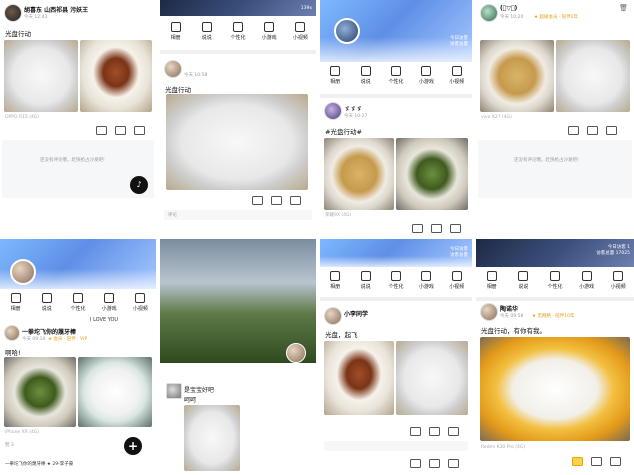  Describe the element at coordinates (199, 389) in the screenshot. I see `poster-name: 是宝宝好吧` at that location.